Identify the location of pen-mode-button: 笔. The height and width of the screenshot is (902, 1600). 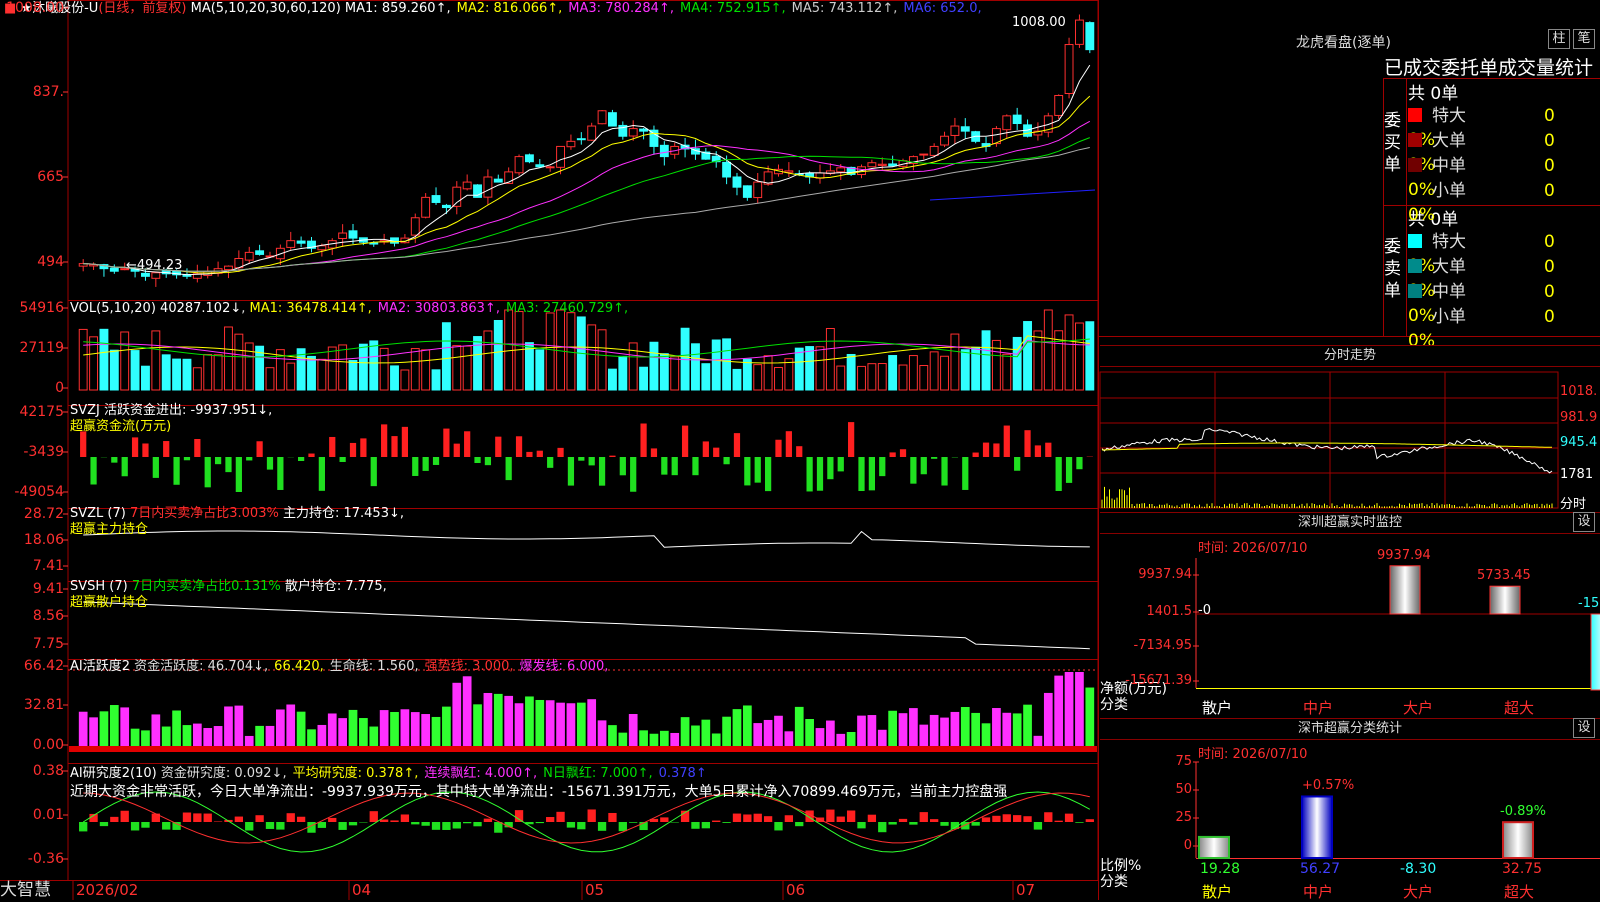
(1584, 39).